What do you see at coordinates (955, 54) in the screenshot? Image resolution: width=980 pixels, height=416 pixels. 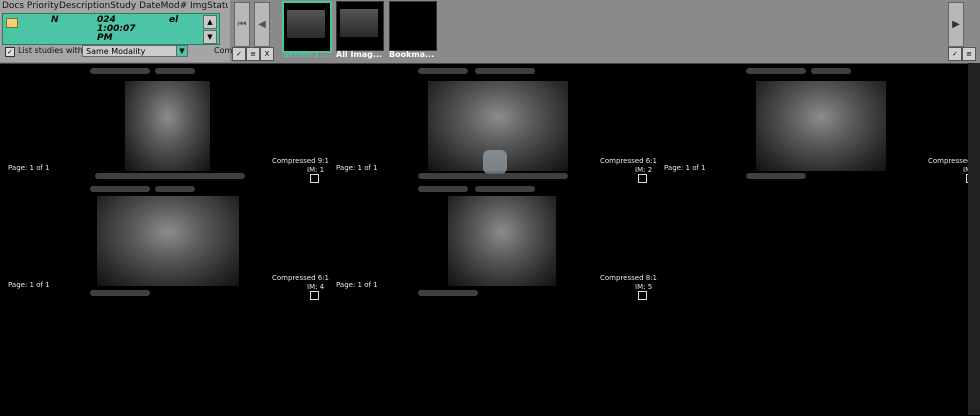 I see `ok-button-right: ✓` at bounding box center [955, 54].